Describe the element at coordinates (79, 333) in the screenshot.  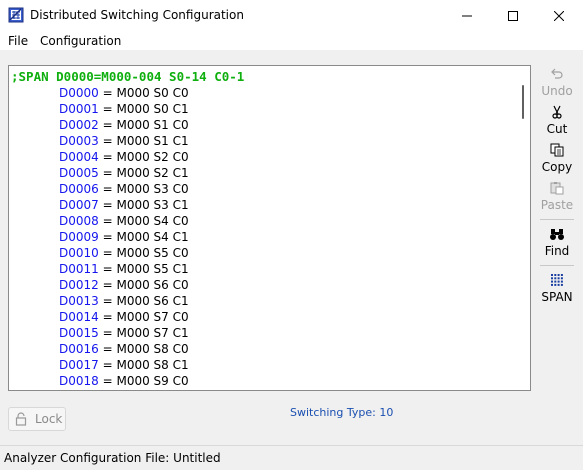
I see `device-id: D0015` at that location.